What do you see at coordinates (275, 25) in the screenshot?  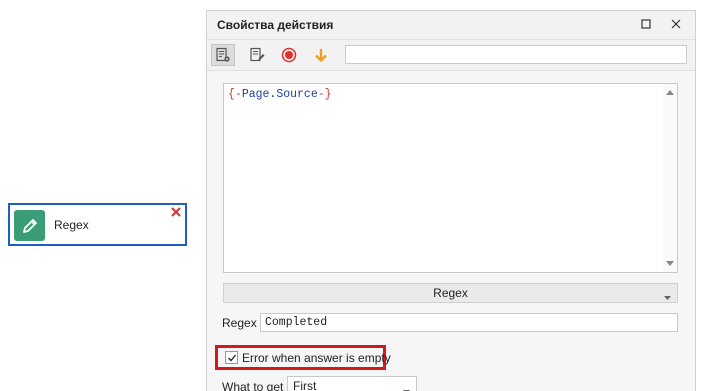 I see `panel-title: Свойства действия` at bounding box center [275, 25].